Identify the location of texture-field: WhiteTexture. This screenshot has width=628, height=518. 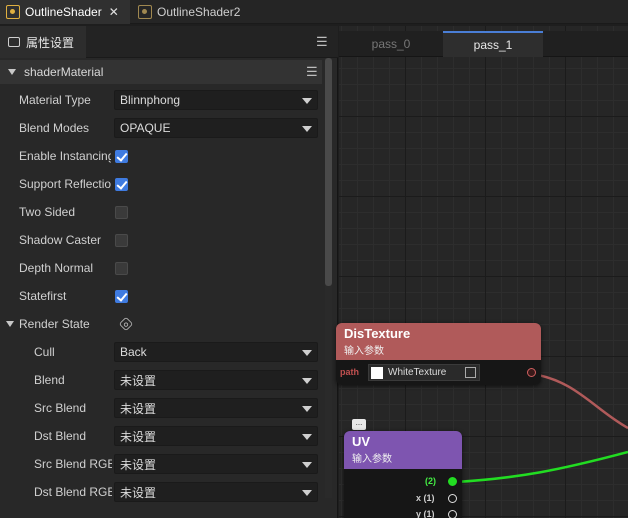
(424, 372).